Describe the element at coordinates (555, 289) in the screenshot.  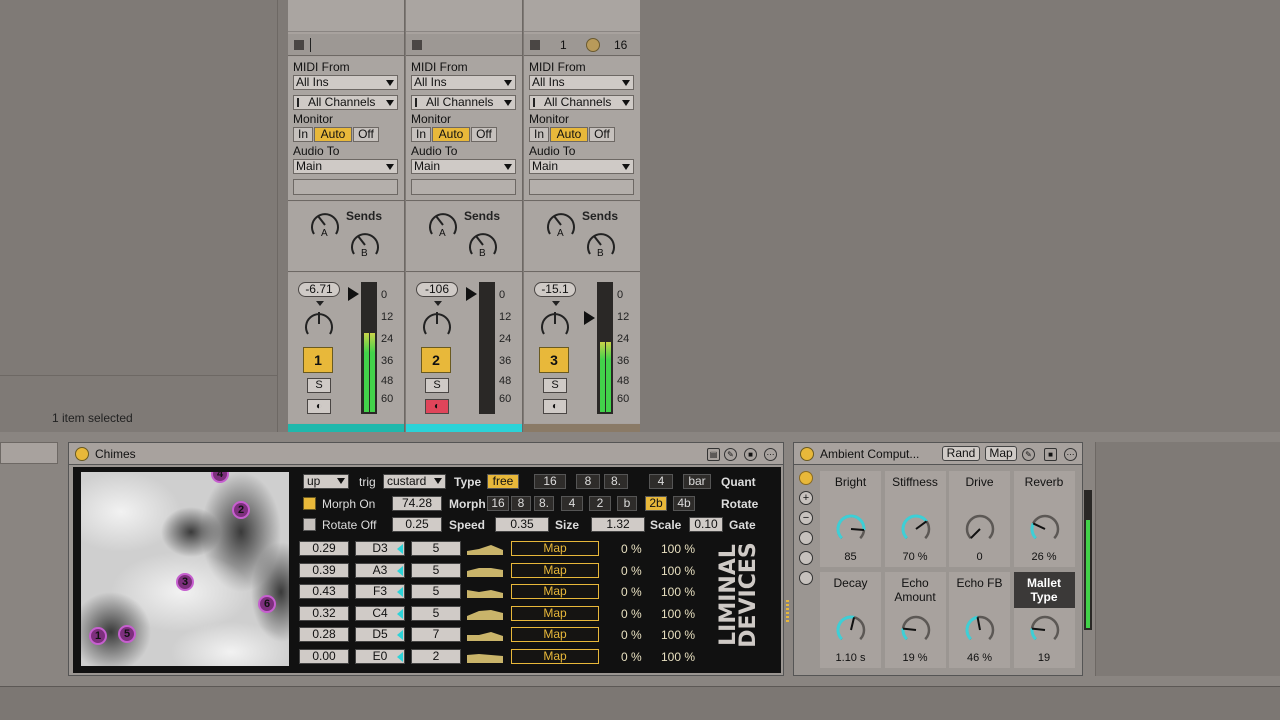
I see `volume-display: -15.1` at that location.